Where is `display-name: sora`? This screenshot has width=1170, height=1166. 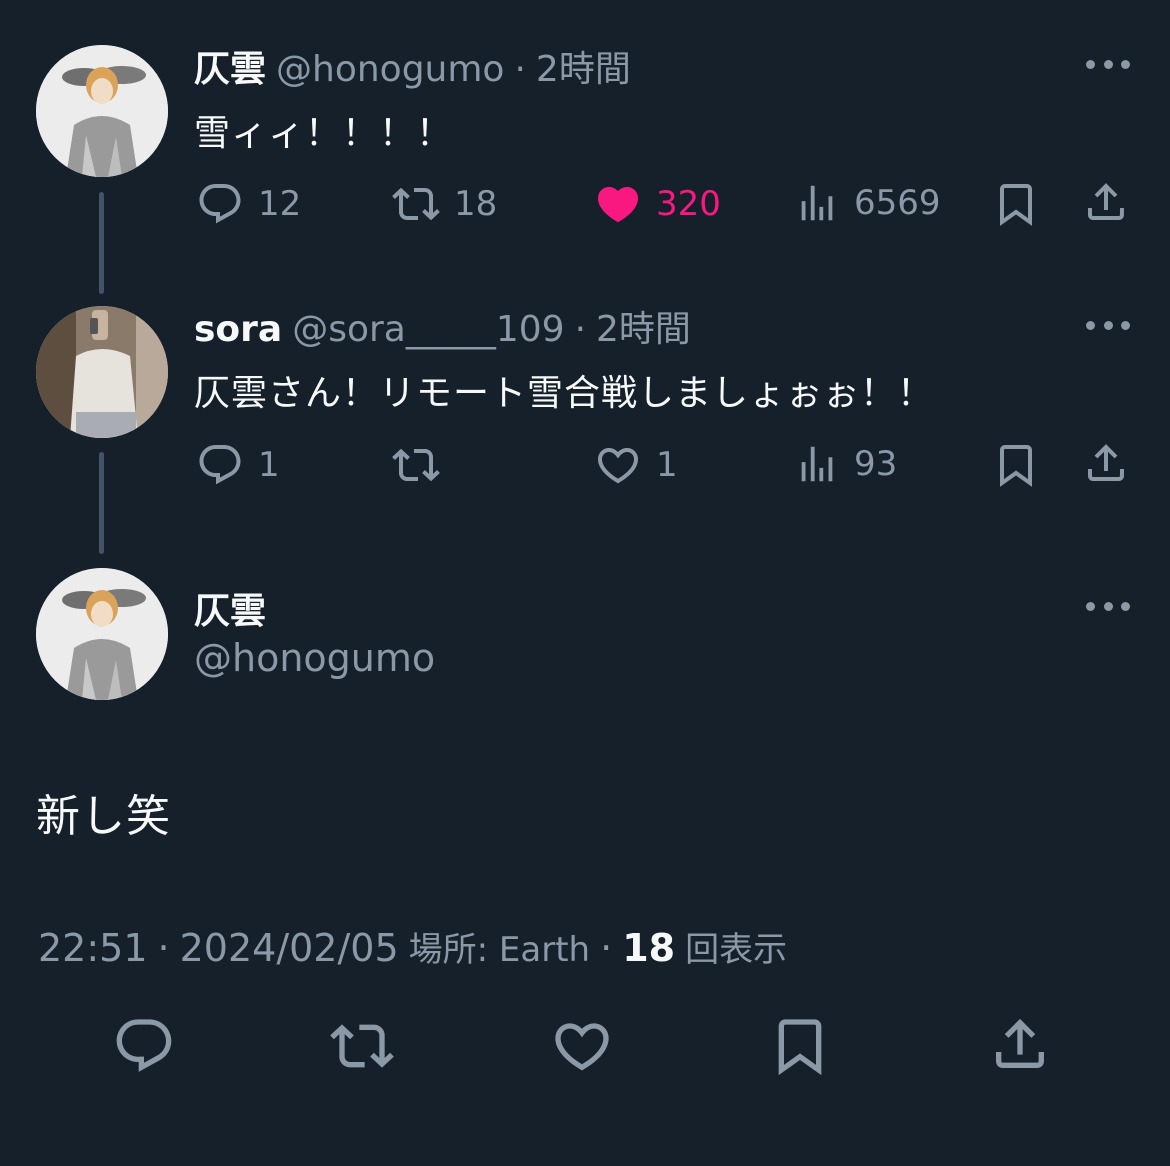 display-name: sora is located at coordinates (238, 329).